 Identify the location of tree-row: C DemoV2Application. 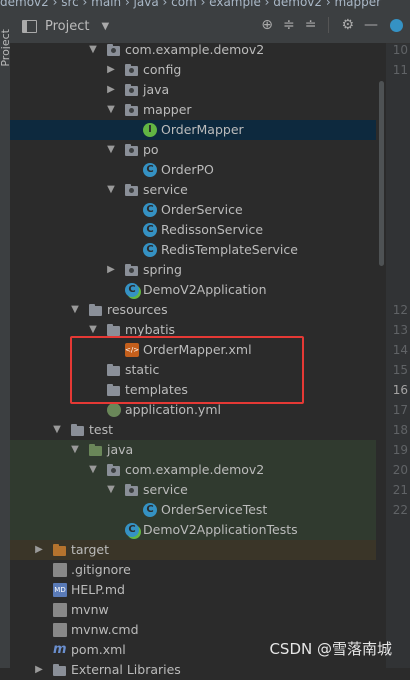
(193, 290).